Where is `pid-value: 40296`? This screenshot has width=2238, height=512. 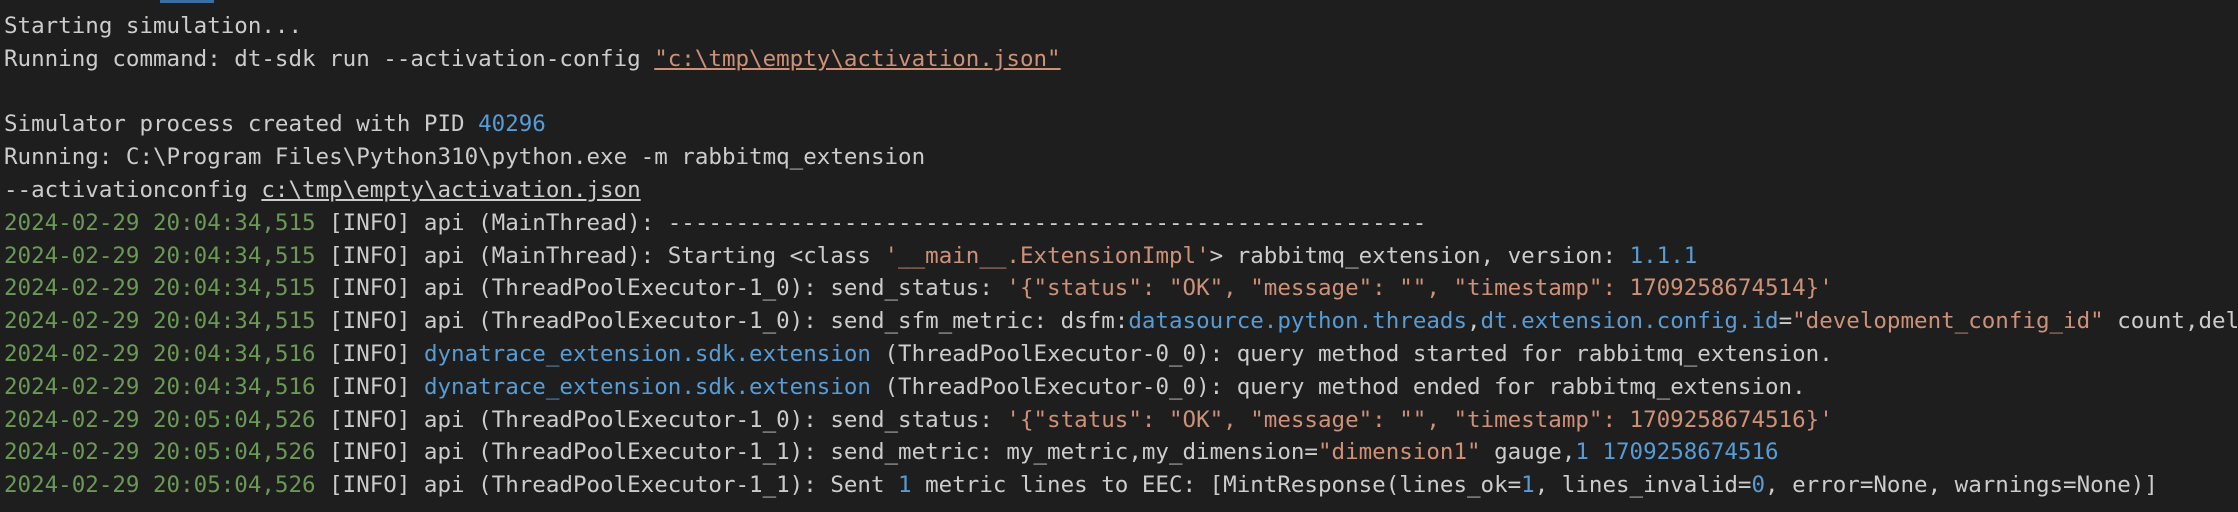 pid-value: 40296 is located at coordinates (512, 124).